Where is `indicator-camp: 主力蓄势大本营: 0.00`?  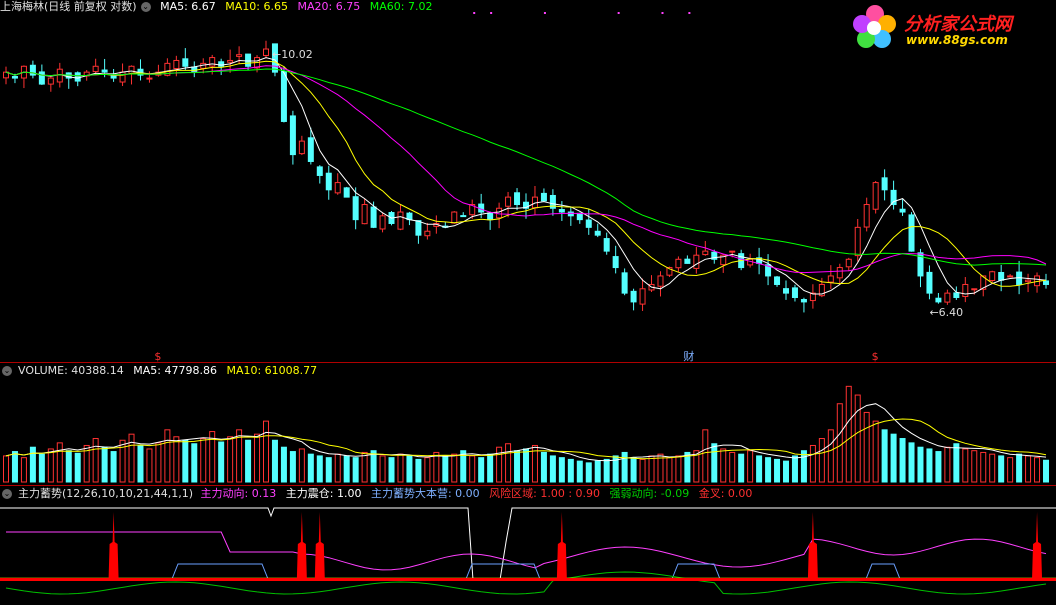
indicator-camp: 主力蓄势大本营: 0.00 is located at coordinates (425, 493).